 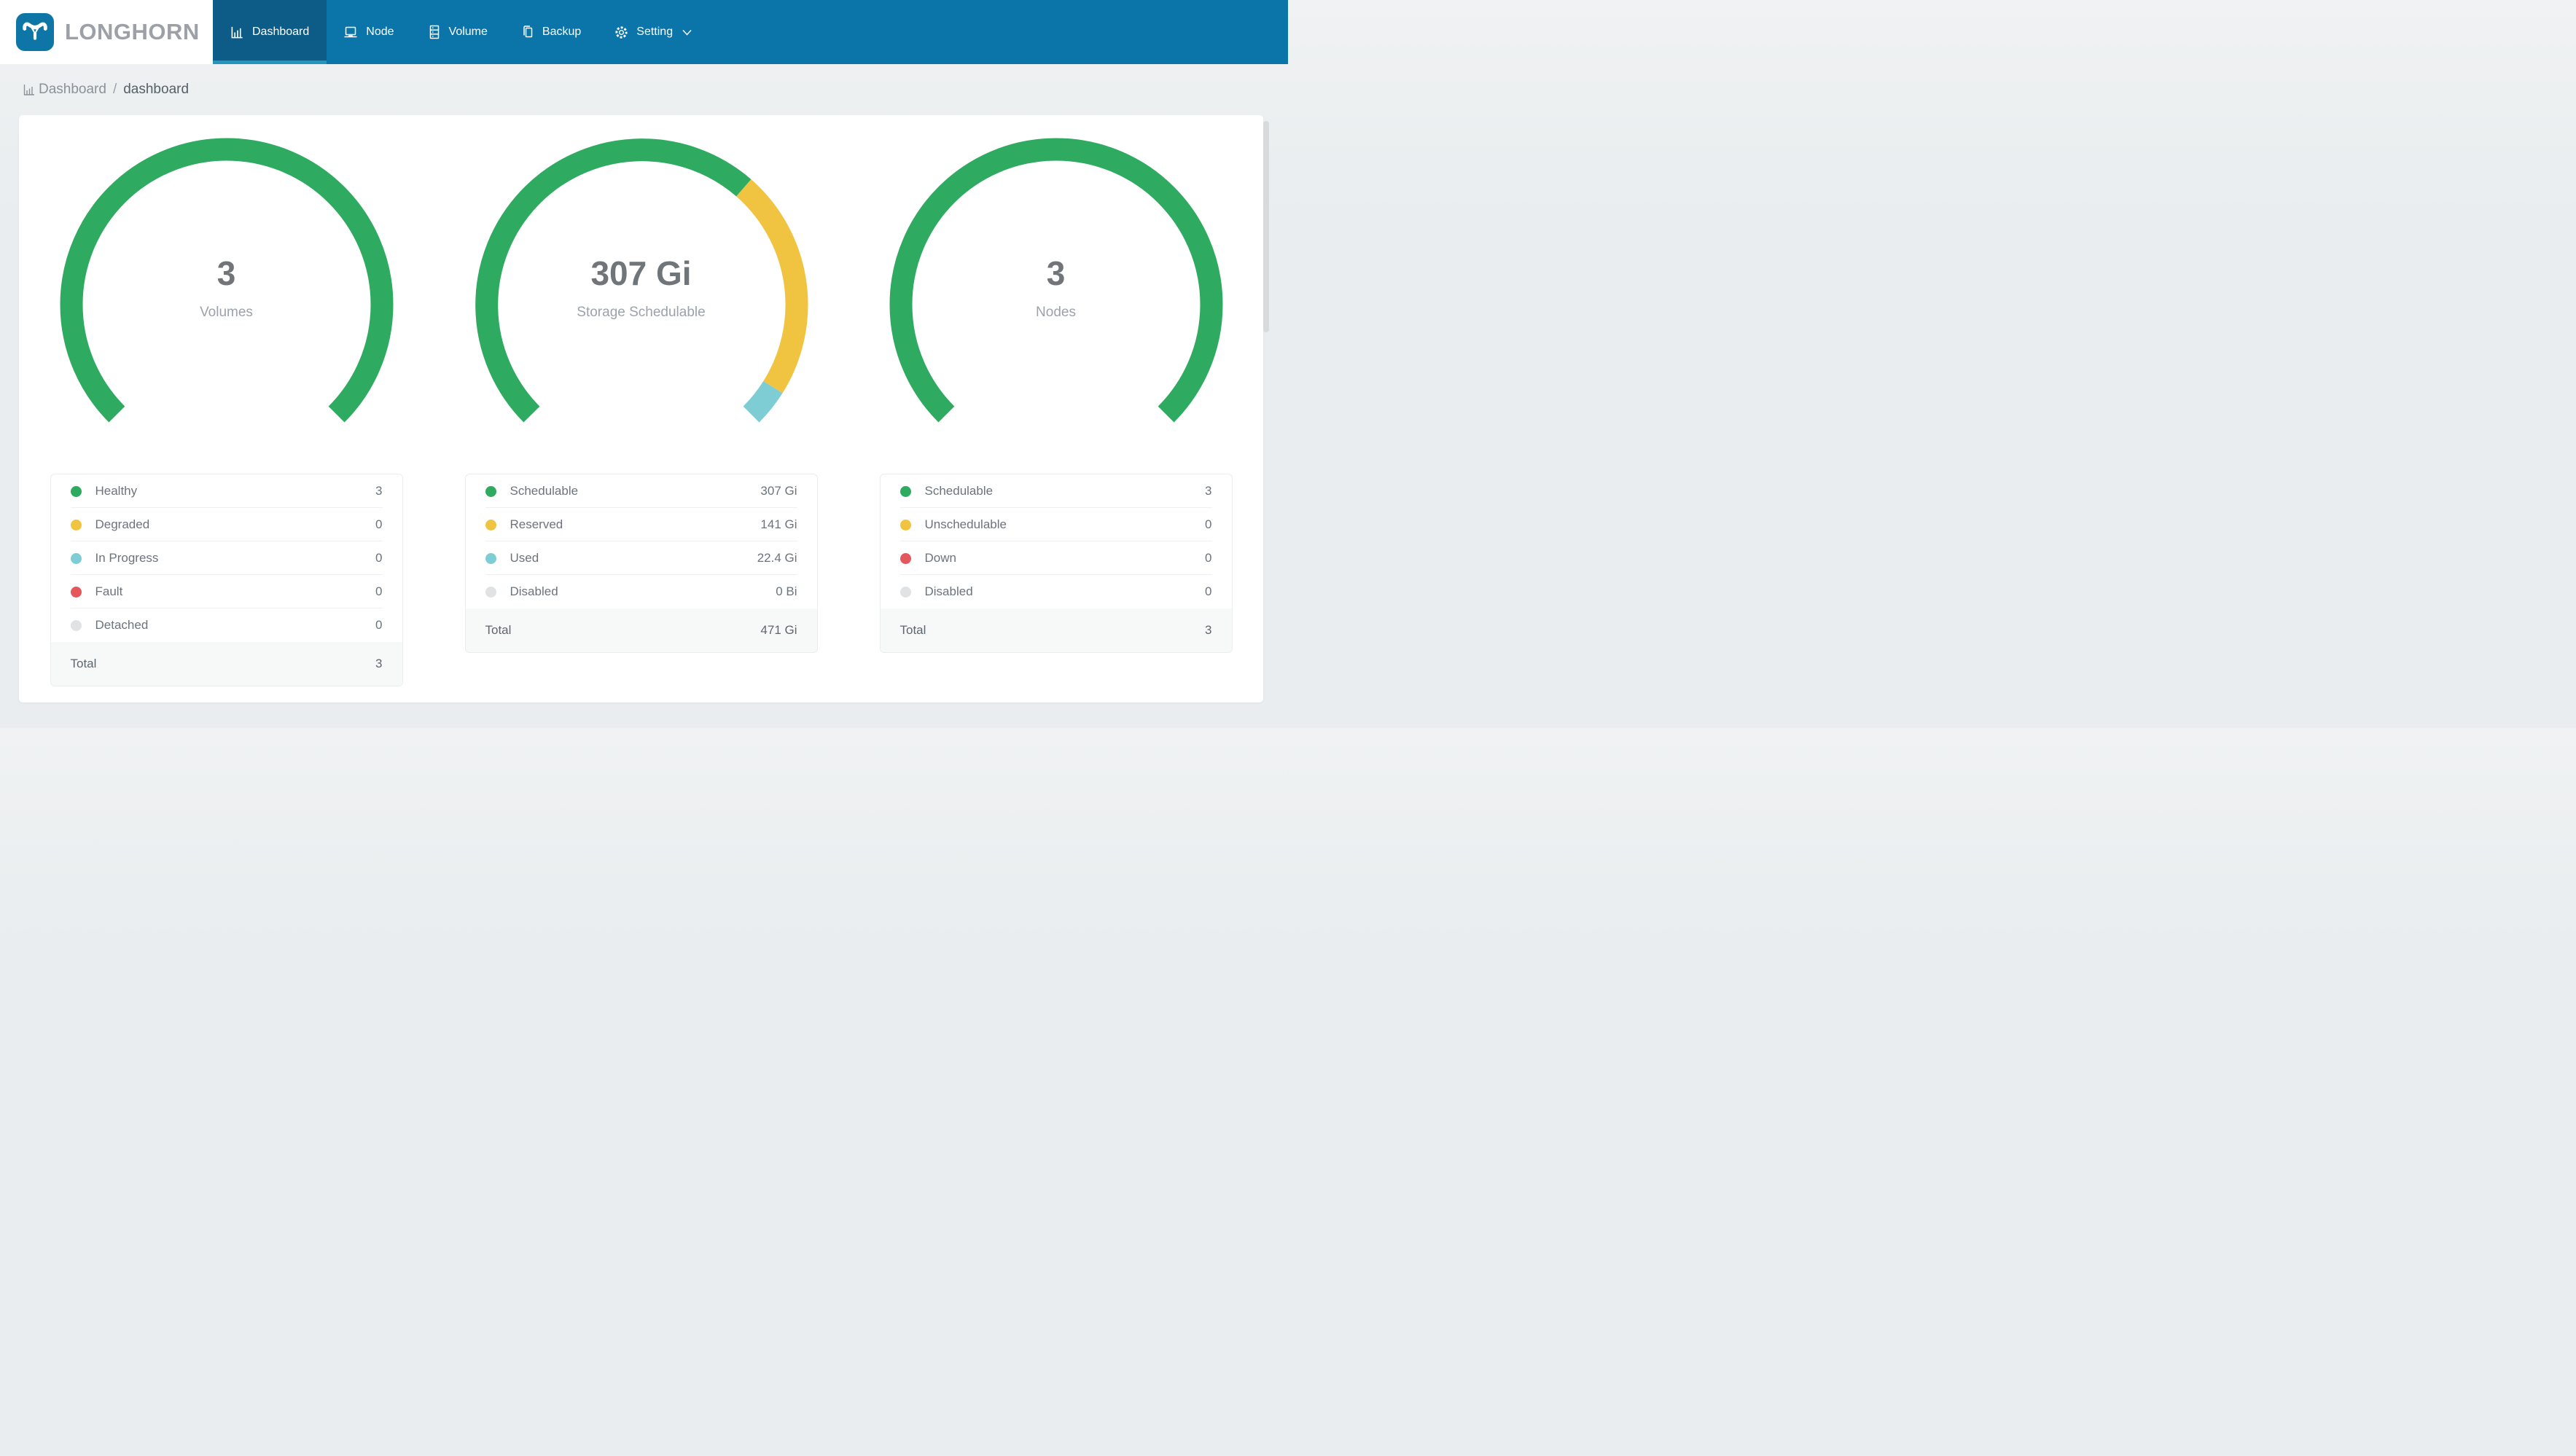 What do you see at coordinates (122, 625) in the screenshot?
I see `legend-label: Detached` at bounding box center [122, 625].